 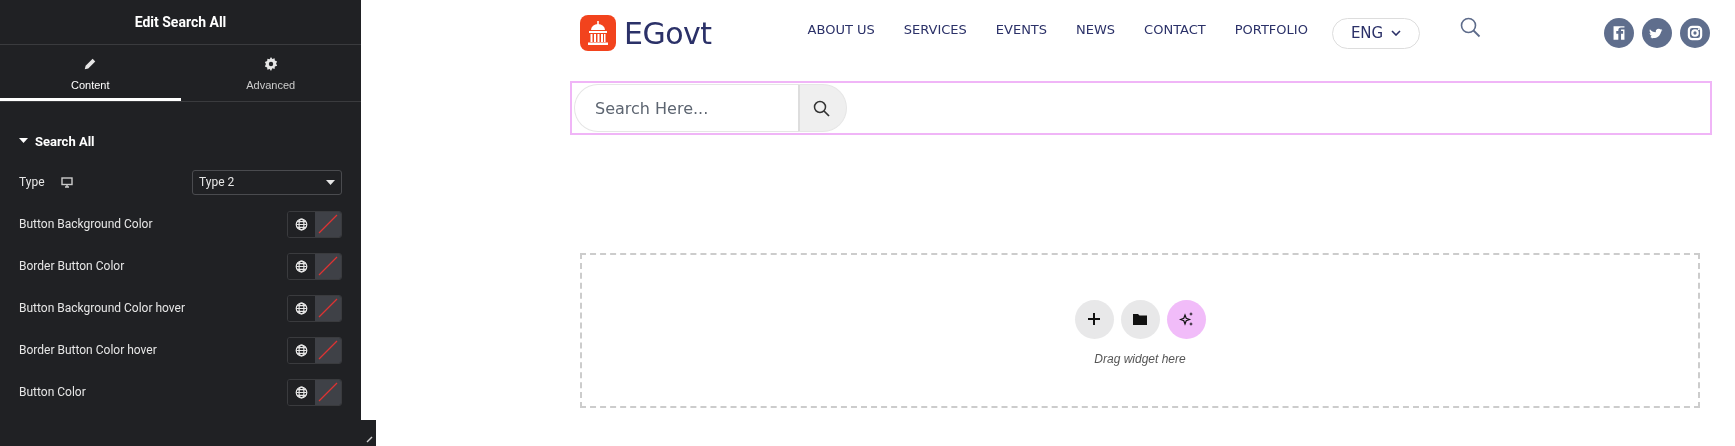 What do you see at coordinates (1271, 29) in the screenshot?
I see `nav-link: PORTFOLIO` at bounding box center [1271, 29].